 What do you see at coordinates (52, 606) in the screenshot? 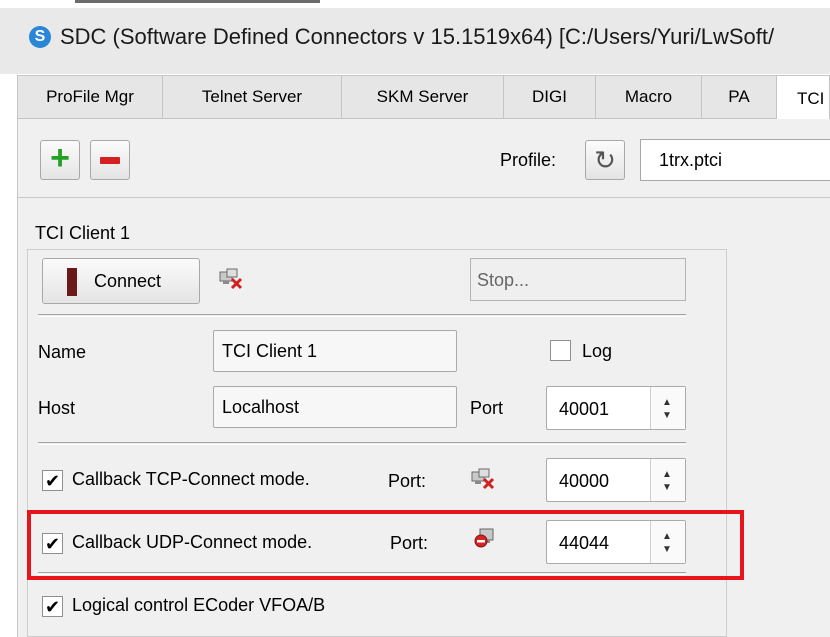
I see `ecoder-checkbox: ✔` at bounding box center [52, 606].